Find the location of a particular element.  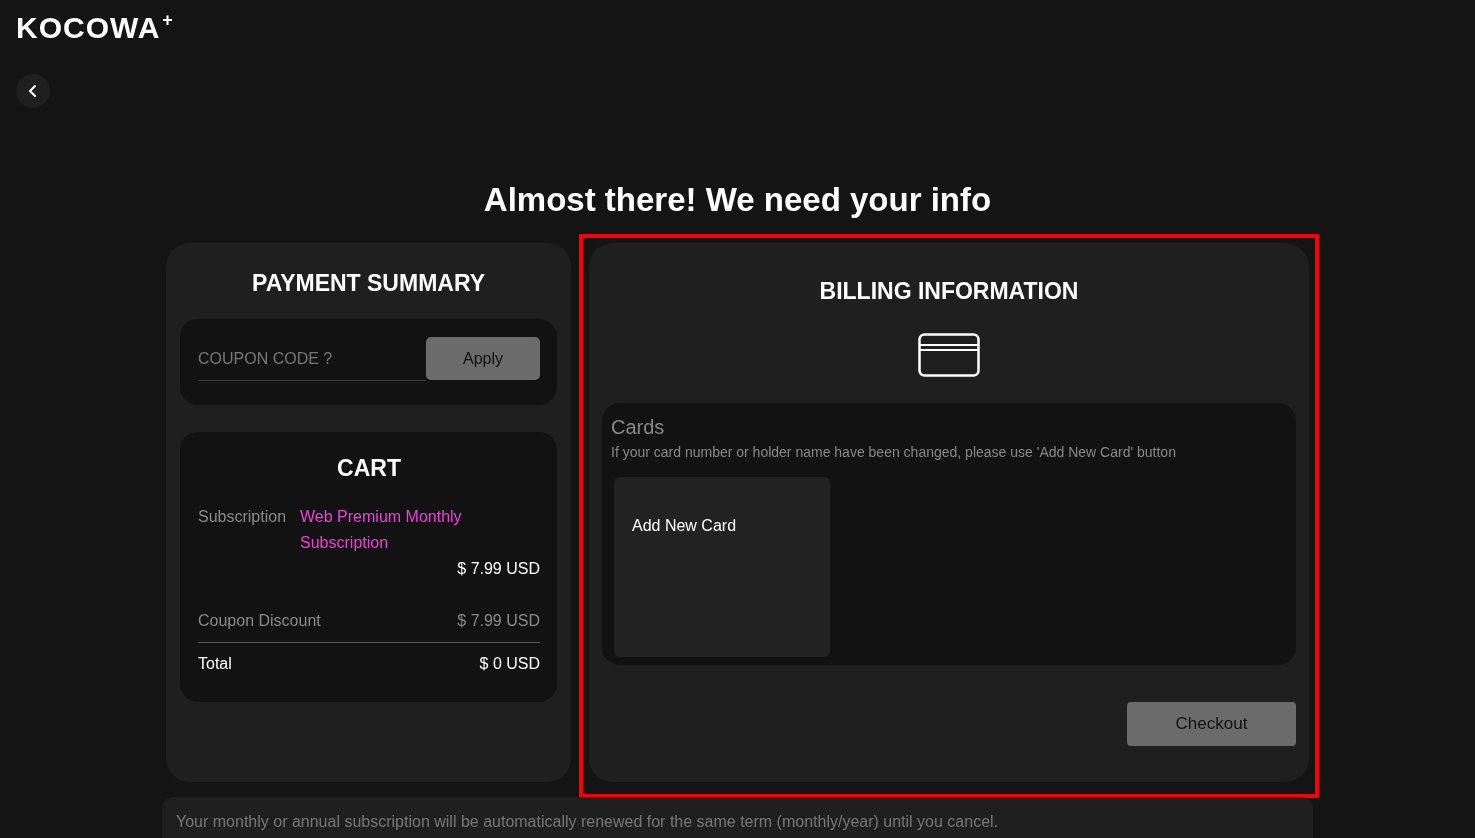

page-title: Almost there! We need your info is located at coordinates (737, 200).